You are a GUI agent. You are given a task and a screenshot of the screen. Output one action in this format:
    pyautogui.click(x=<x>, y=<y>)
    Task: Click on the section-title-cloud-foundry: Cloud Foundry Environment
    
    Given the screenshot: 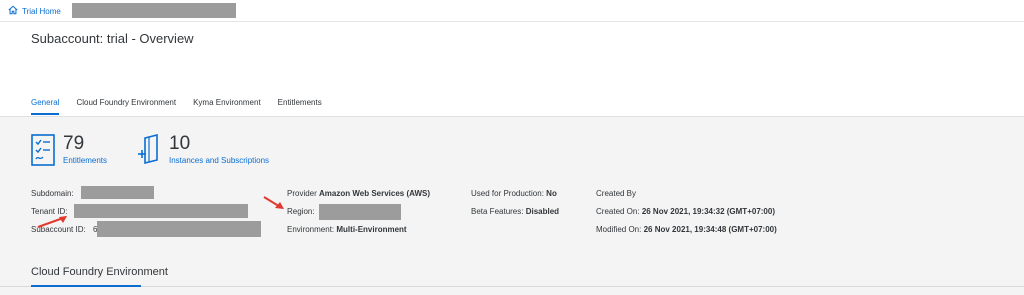 What is the action you would take?
    pyautogui.click(x=99, y=272)
    